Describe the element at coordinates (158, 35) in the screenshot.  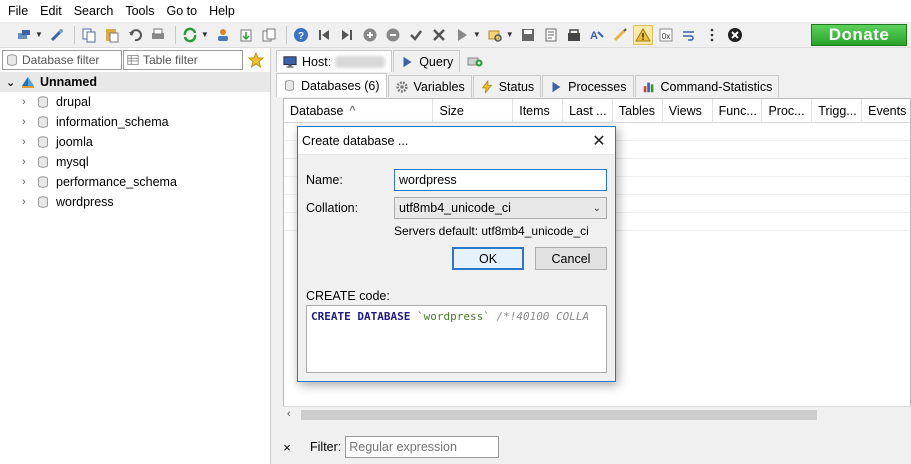
I see `print-icon` at that location.